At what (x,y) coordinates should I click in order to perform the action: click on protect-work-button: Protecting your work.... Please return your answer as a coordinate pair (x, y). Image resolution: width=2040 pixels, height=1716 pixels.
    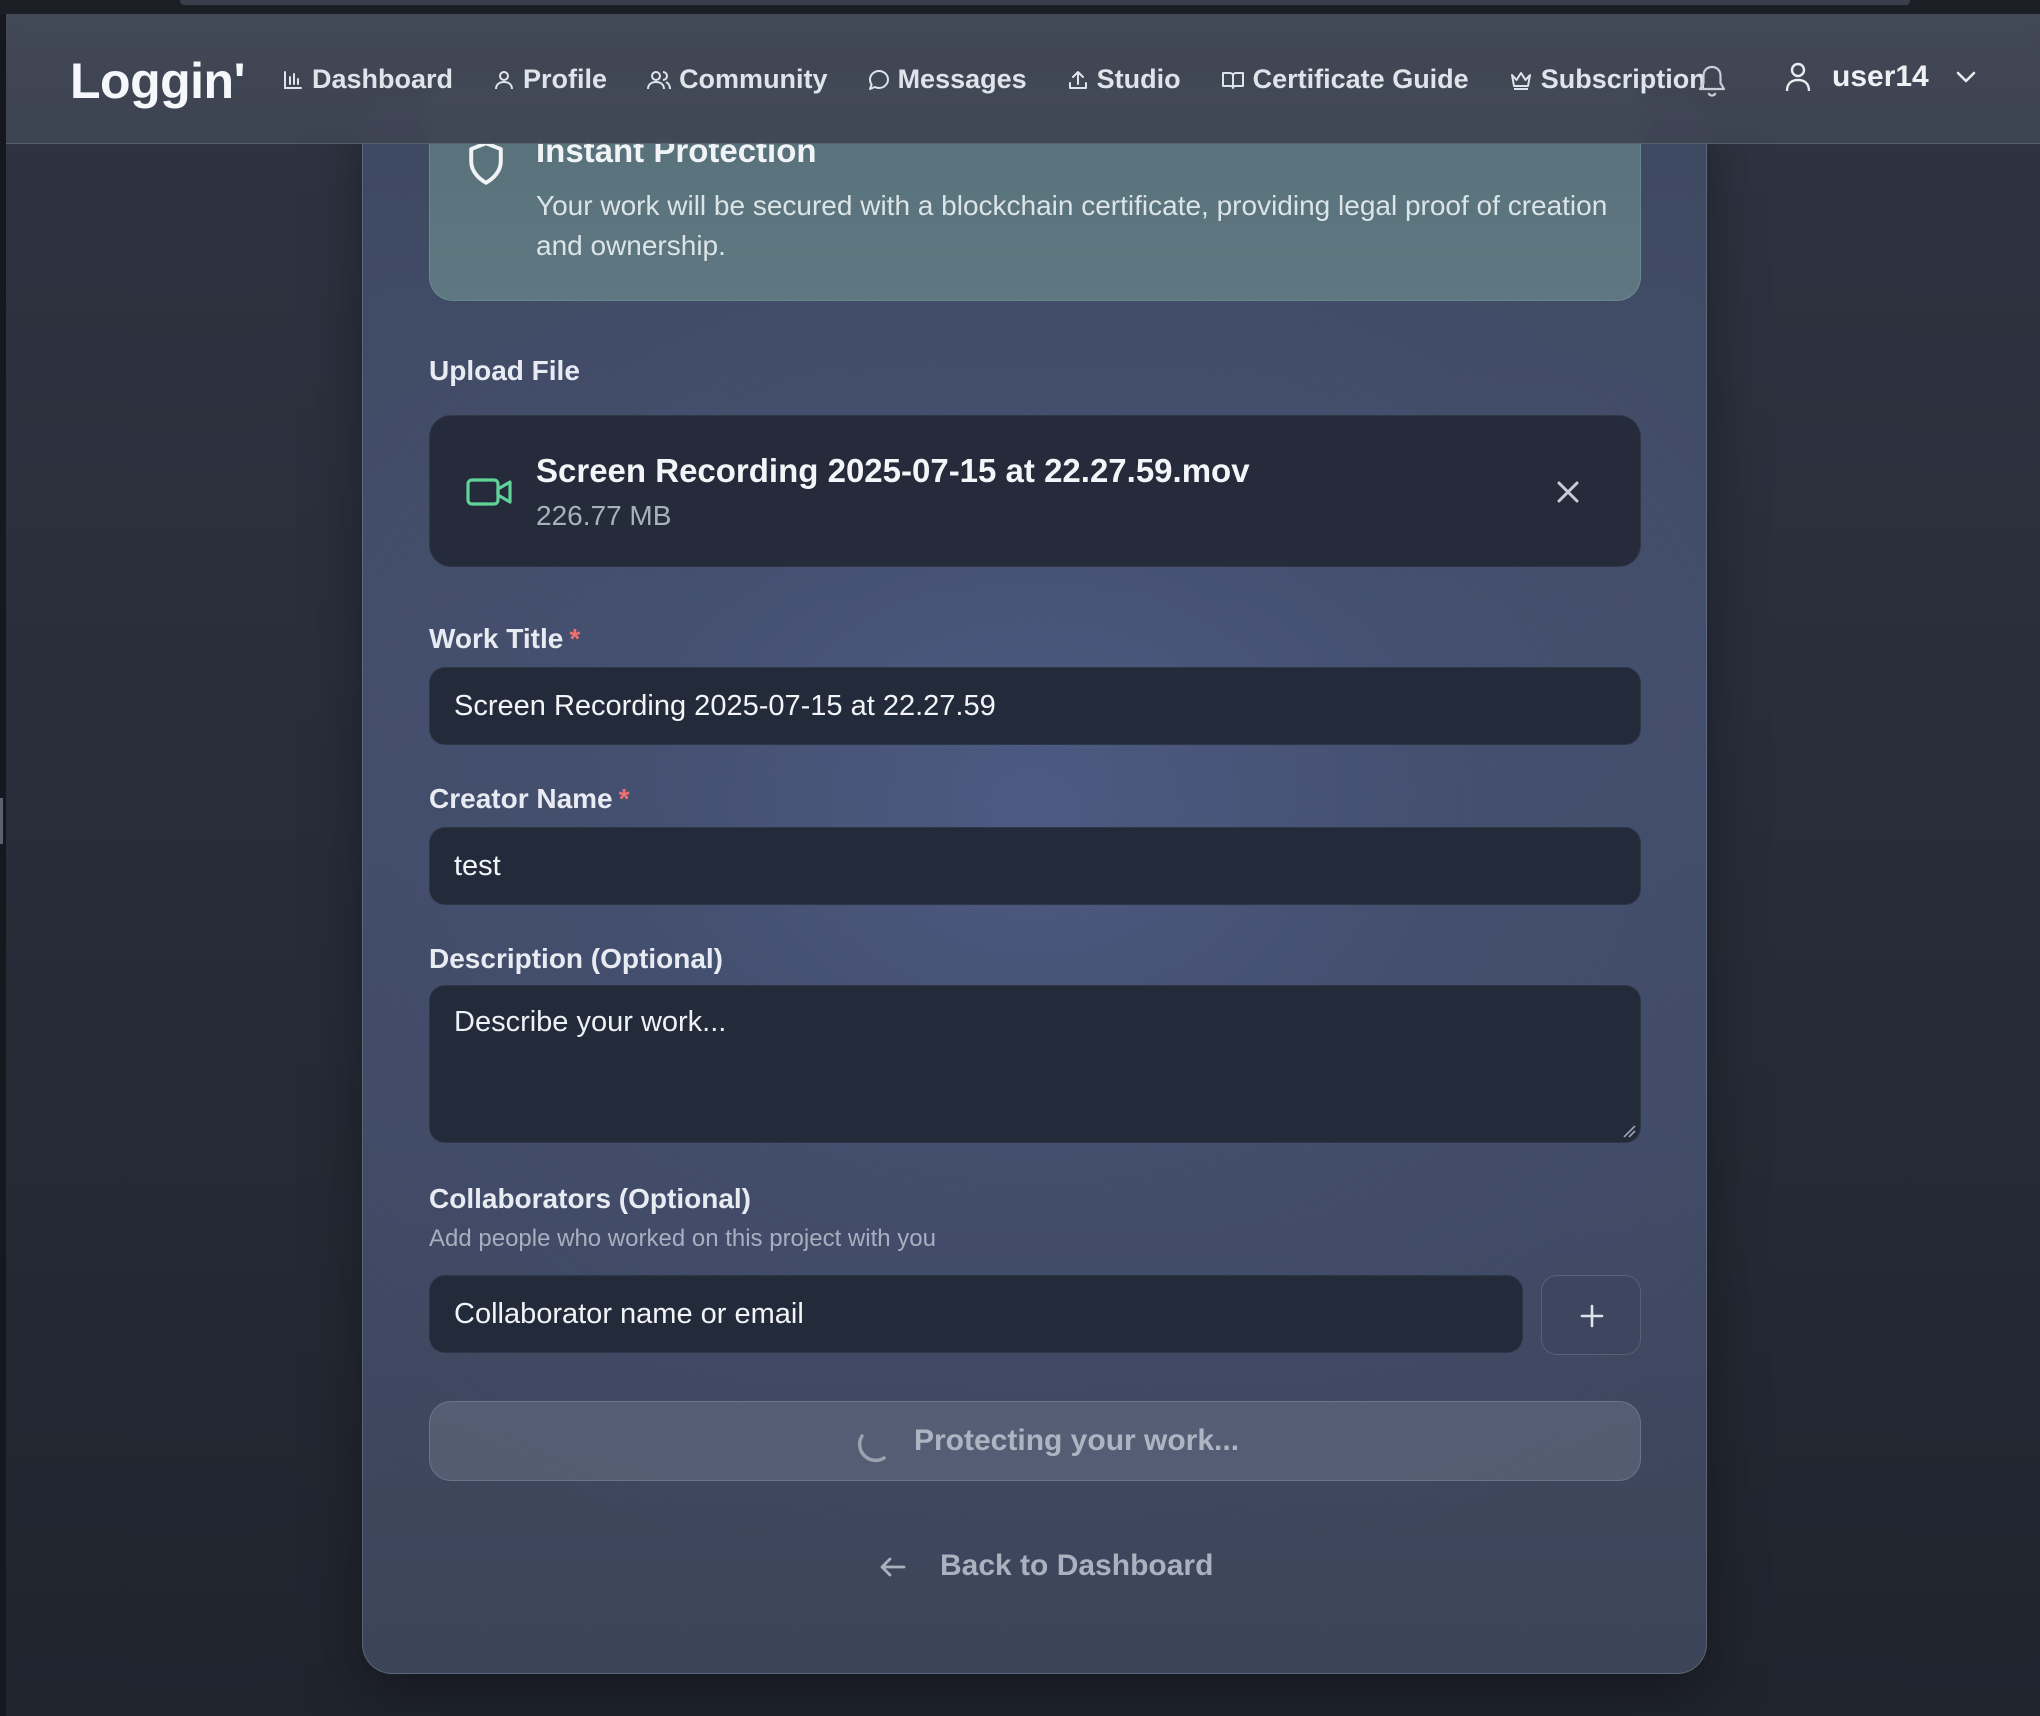
    Looking at the image, I should click on (1035, 1441).